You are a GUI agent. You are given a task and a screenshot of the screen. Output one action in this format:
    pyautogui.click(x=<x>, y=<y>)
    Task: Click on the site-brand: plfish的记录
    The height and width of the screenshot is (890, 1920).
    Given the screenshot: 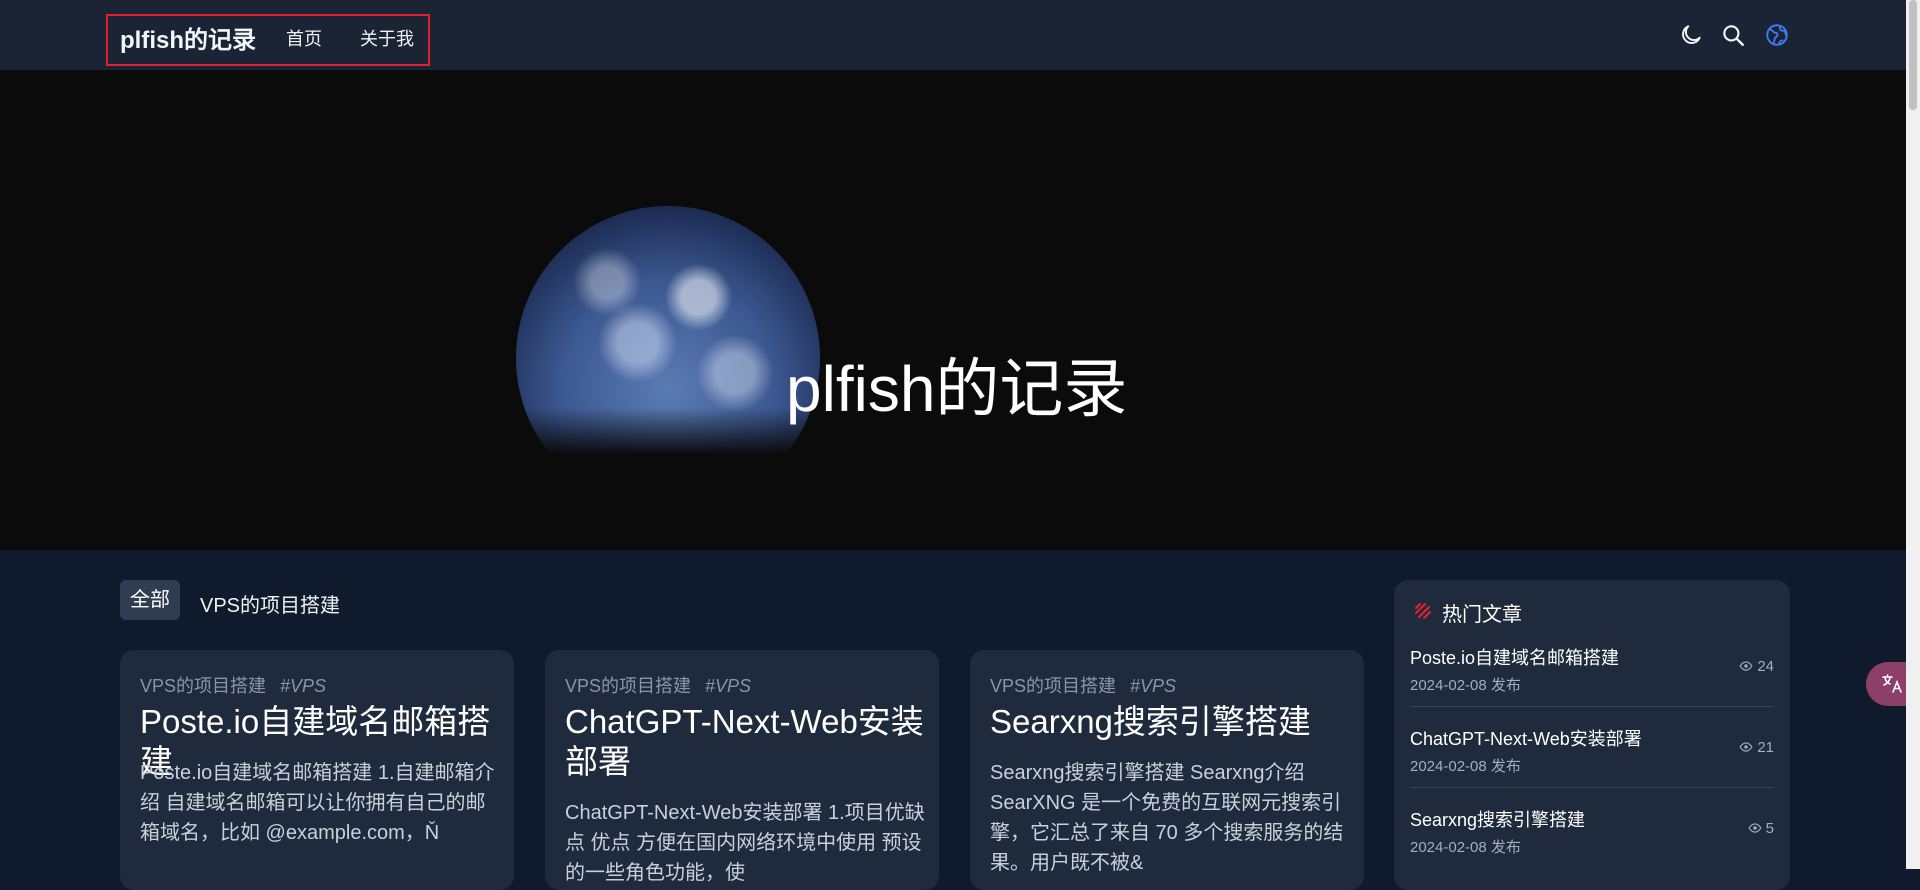 What is the action you would take?
    pyautogui.click(x=188, y=37)
    